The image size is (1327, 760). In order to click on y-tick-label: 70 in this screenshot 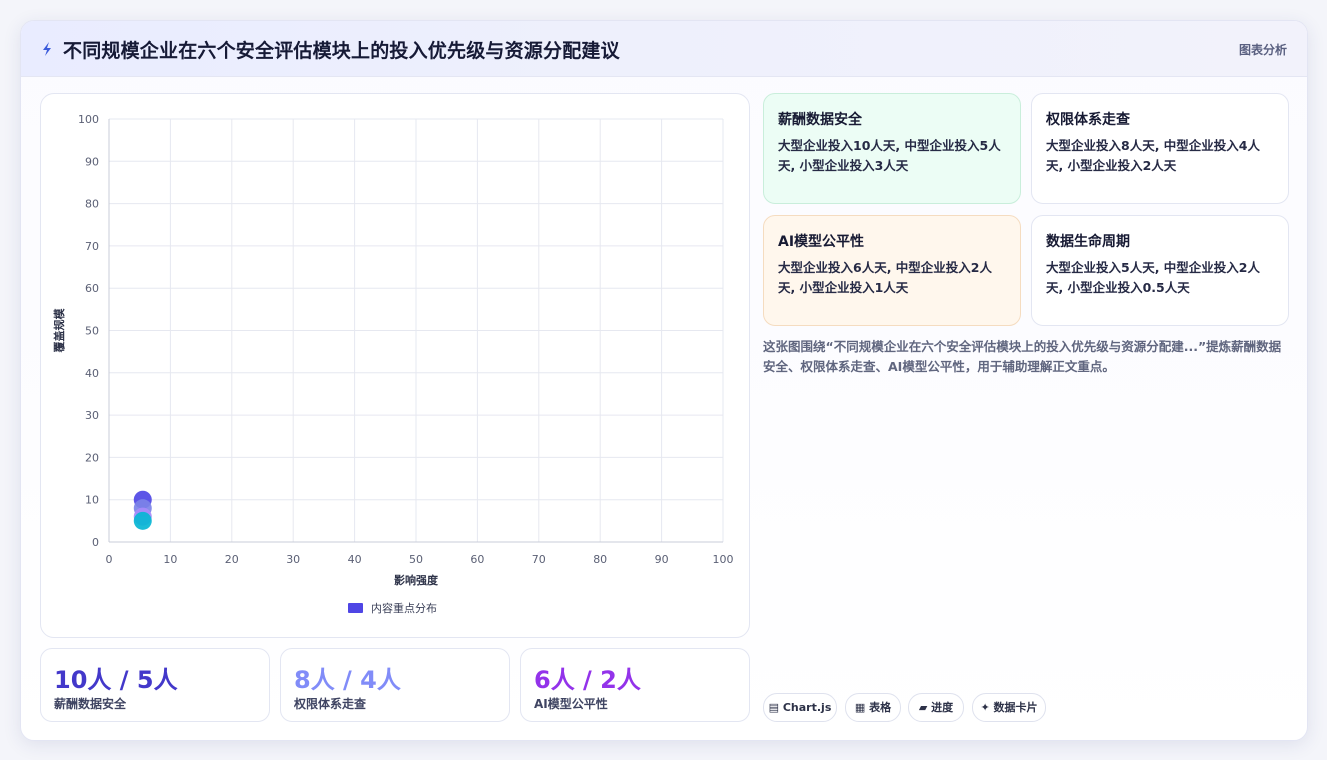, I will do `click(92, 246)`.